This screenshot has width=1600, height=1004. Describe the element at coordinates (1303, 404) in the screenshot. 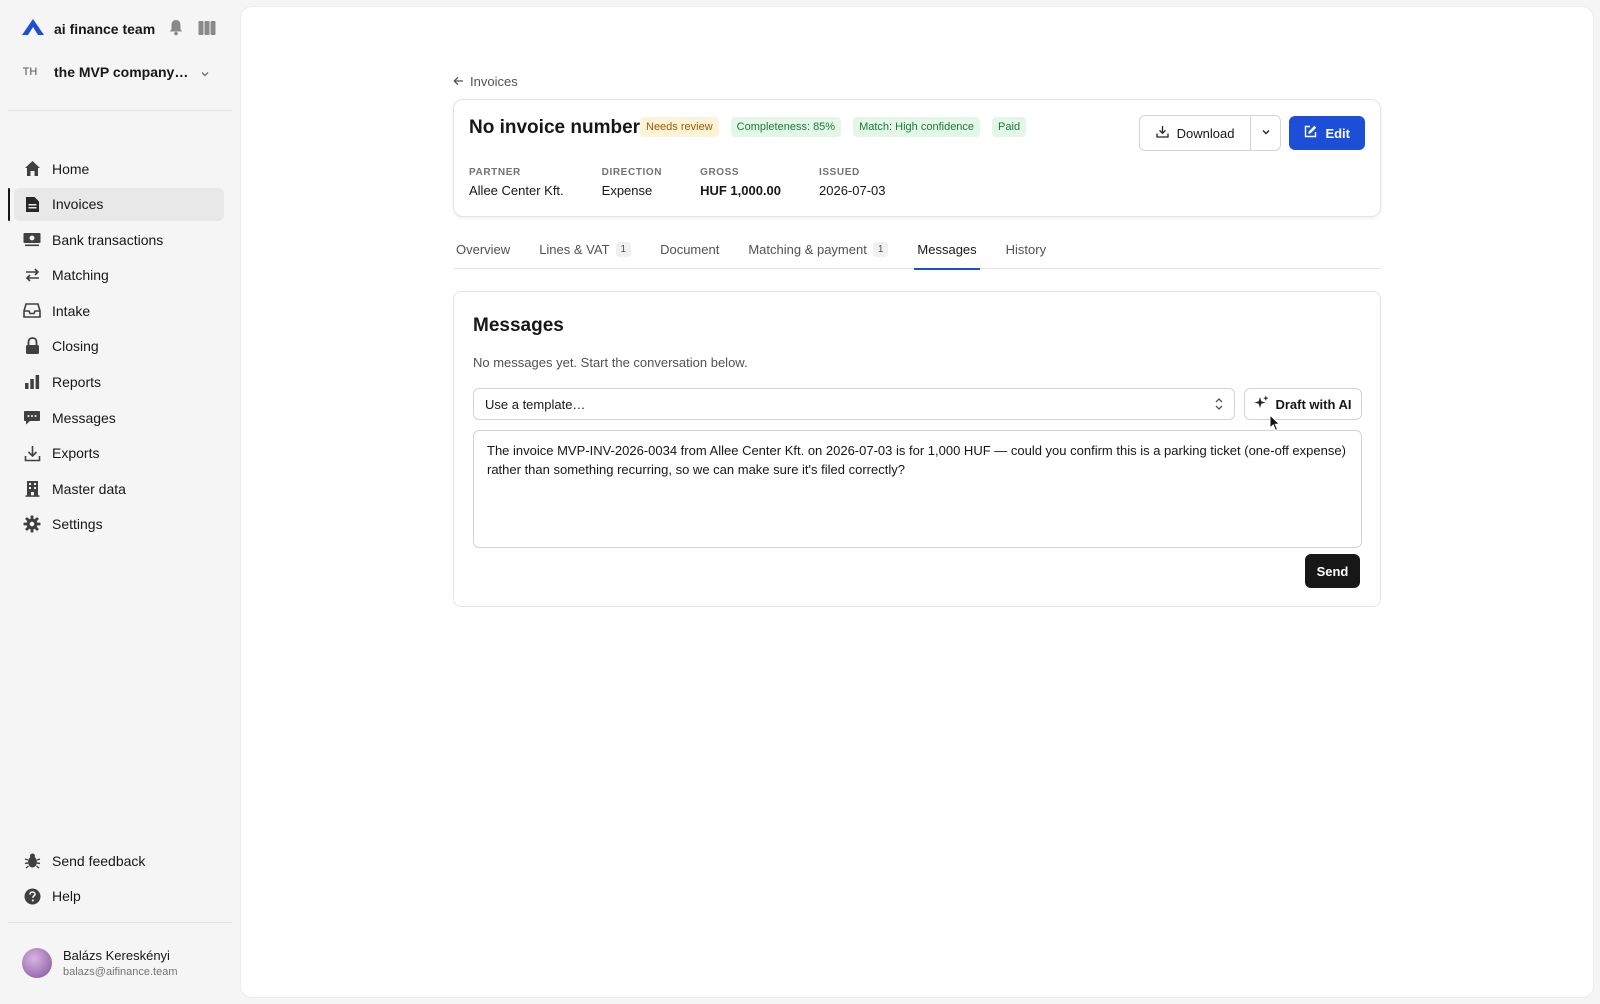

I see `draft-with-ai-button: Draft with AI` at that location.